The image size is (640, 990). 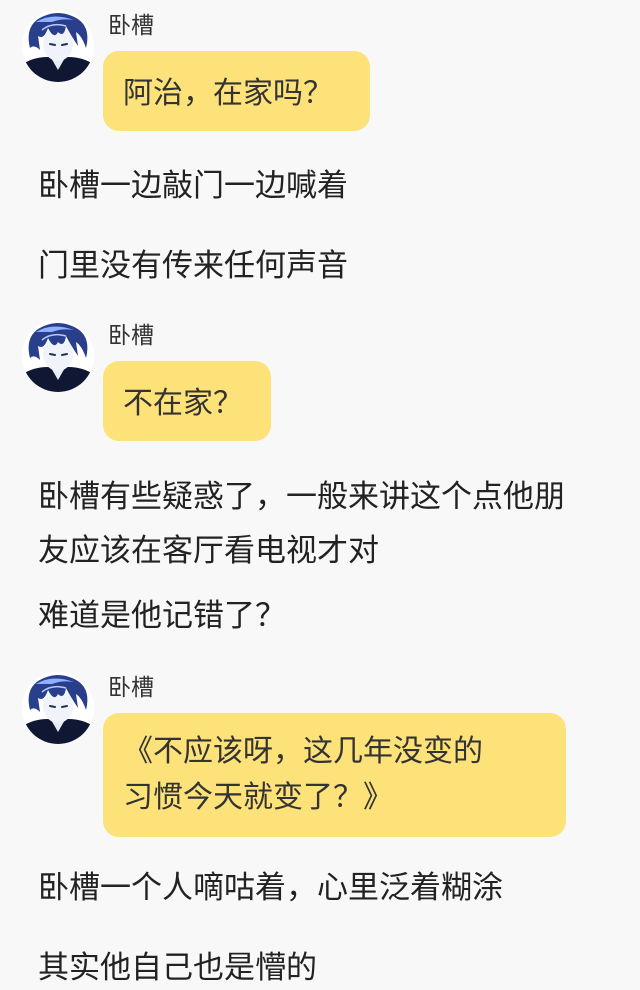 What do you see at coordinates (193, 266) in the screenshot?
I see `narration-text: 门里没有传来任何声音` at bounding box center [193, 266].